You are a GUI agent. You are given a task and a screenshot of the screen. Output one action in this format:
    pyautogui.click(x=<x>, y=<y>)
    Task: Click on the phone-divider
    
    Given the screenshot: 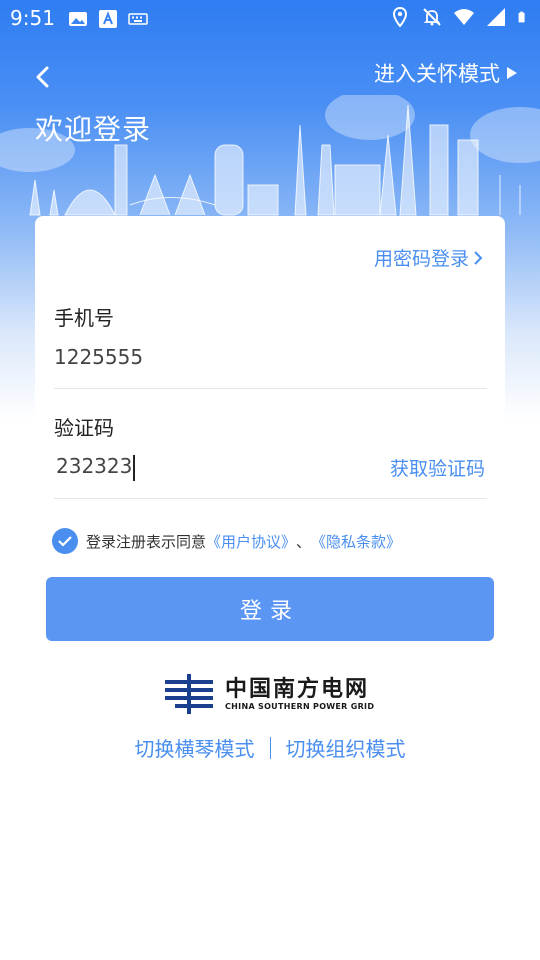 What is the action you would take?
    pyautogui.click(x=270, y=388)
    